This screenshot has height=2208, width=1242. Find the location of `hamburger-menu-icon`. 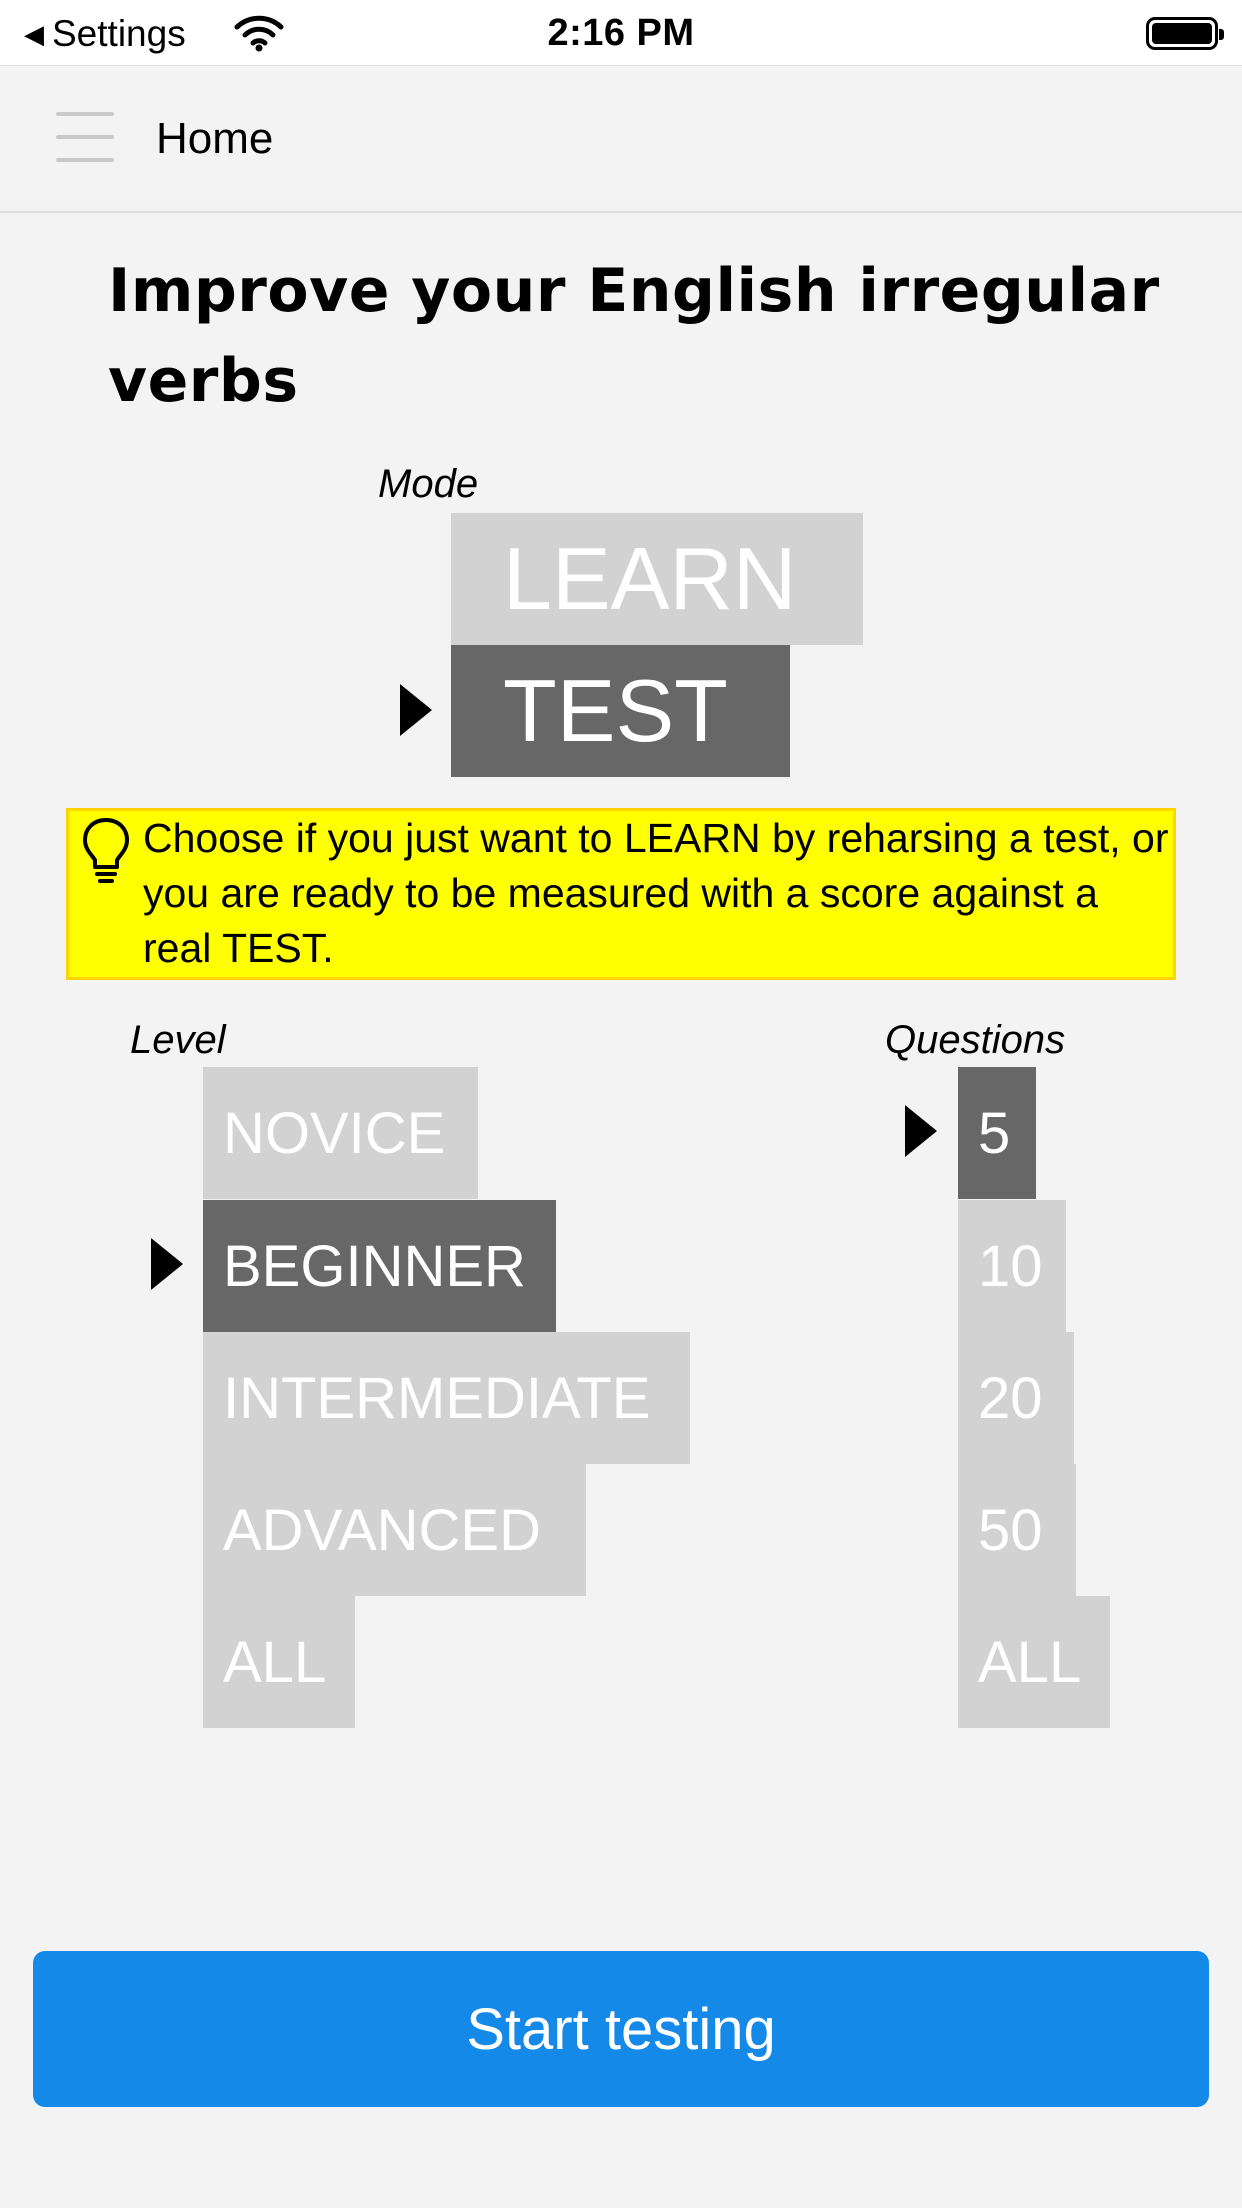

hamburger-menu-icon is located at coordinates (86, 138).